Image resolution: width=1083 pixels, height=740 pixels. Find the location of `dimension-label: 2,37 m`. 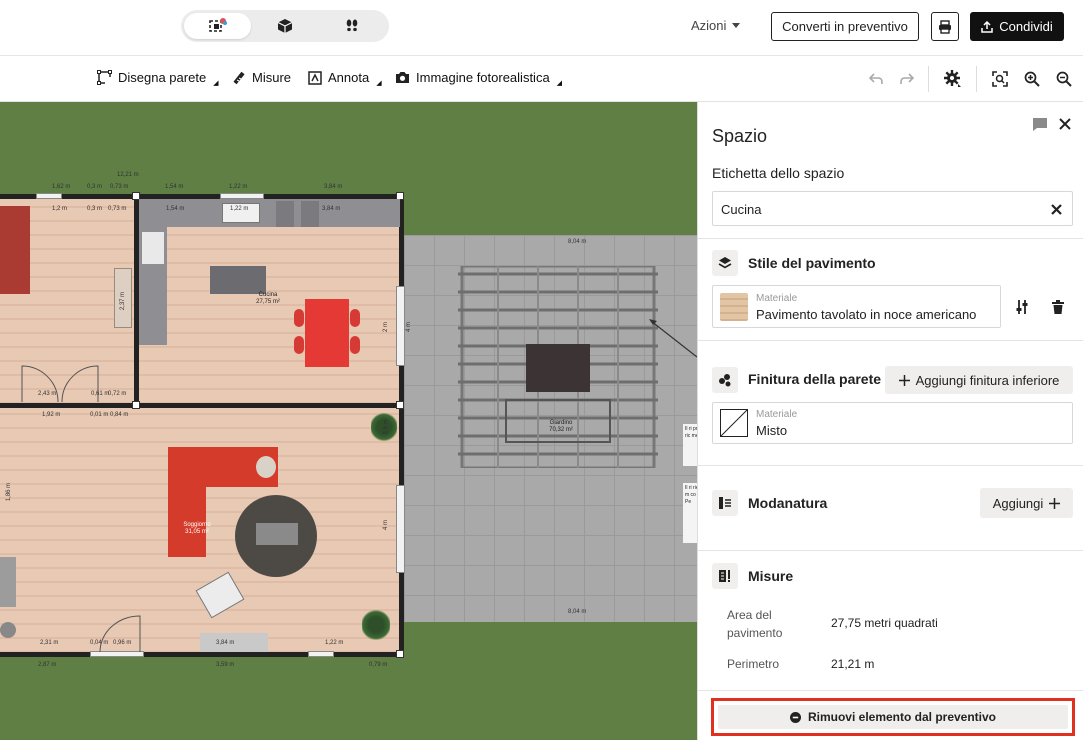

dimension-label: 2,37 m is located at coordinates (123, 301).